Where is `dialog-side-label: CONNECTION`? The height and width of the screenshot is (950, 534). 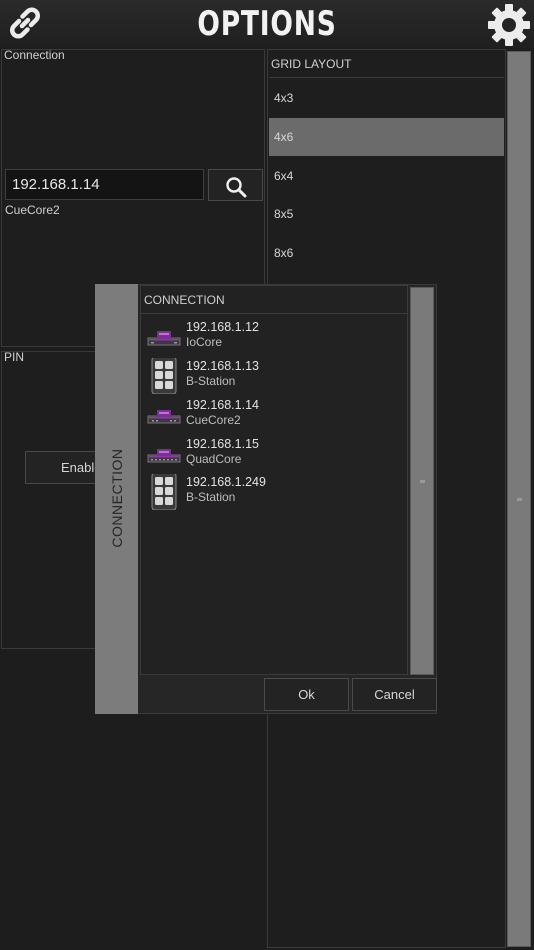 dialog-side-label: CONNECTION is located at coordinates (117, 498).